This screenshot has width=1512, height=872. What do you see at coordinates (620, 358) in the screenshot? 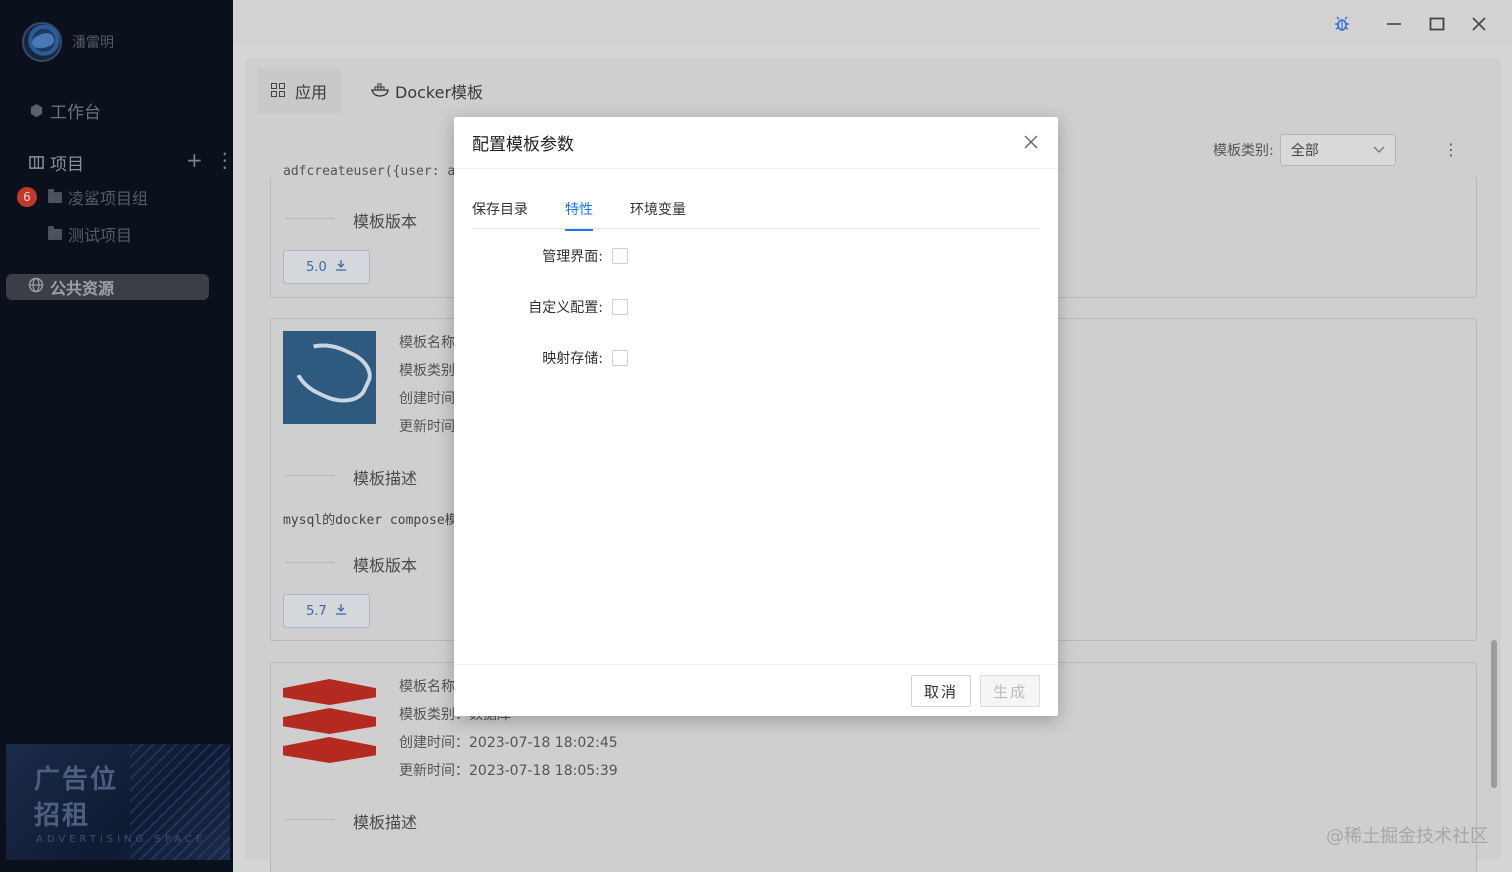
I see `mapped-storage-checkbox` at bounding box center [620, 358].